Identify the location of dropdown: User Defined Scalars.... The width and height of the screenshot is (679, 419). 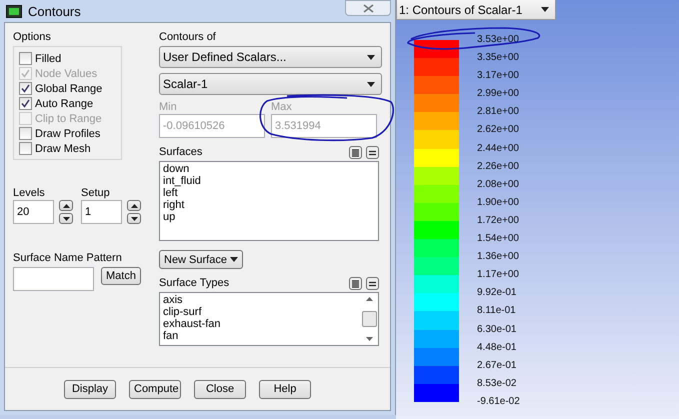
(270, 57).